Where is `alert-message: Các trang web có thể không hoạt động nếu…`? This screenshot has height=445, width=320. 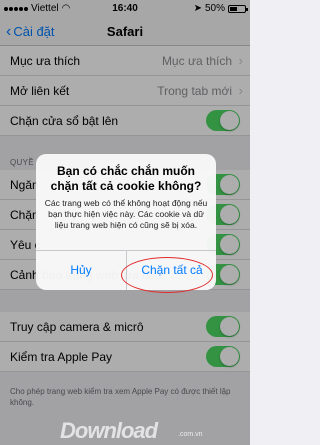
alert-message: Các trang web có thể không hoạt động nếu… is located at coordinates (126, 214).